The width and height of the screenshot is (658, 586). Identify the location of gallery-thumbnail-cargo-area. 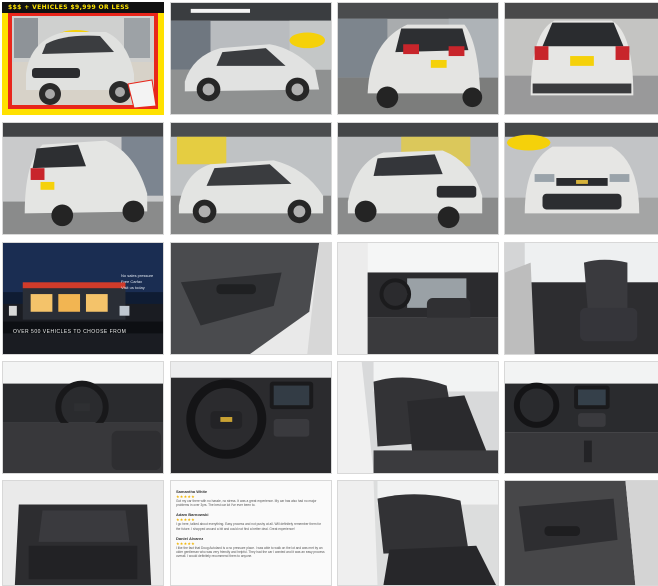
(83, 533).